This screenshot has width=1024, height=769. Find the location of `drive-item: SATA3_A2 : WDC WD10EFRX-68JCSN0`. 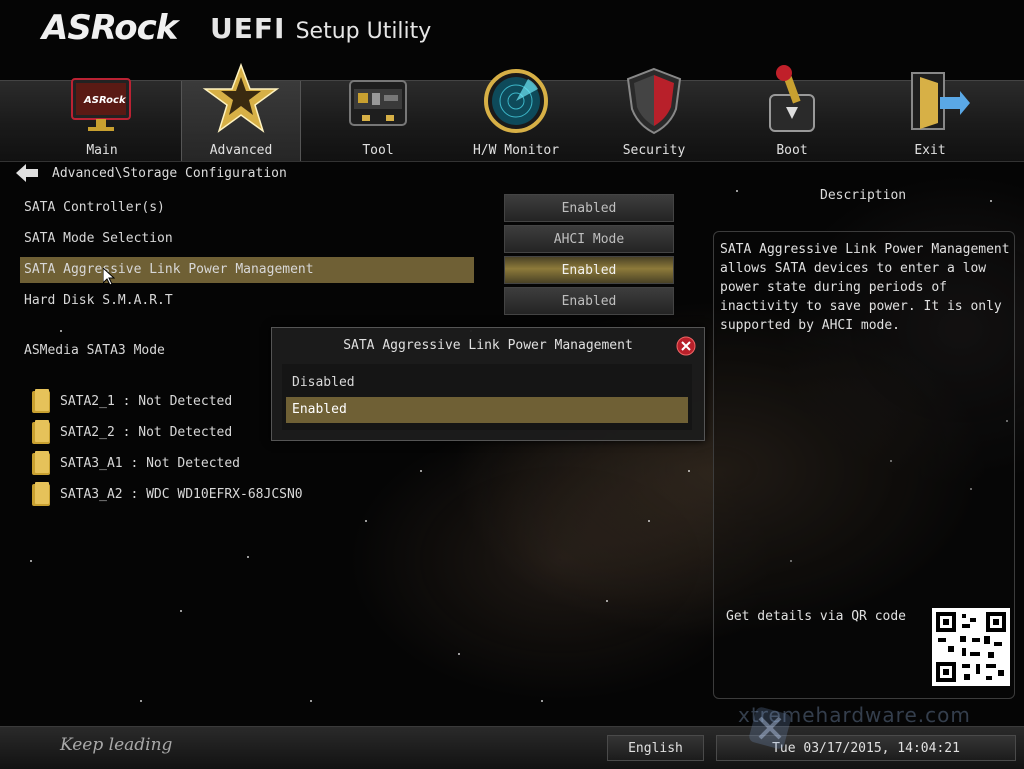

drive-item: SATA3_A2 : WDC WD10EFRX-68JCSN0 is located at coordinates (167, 494).